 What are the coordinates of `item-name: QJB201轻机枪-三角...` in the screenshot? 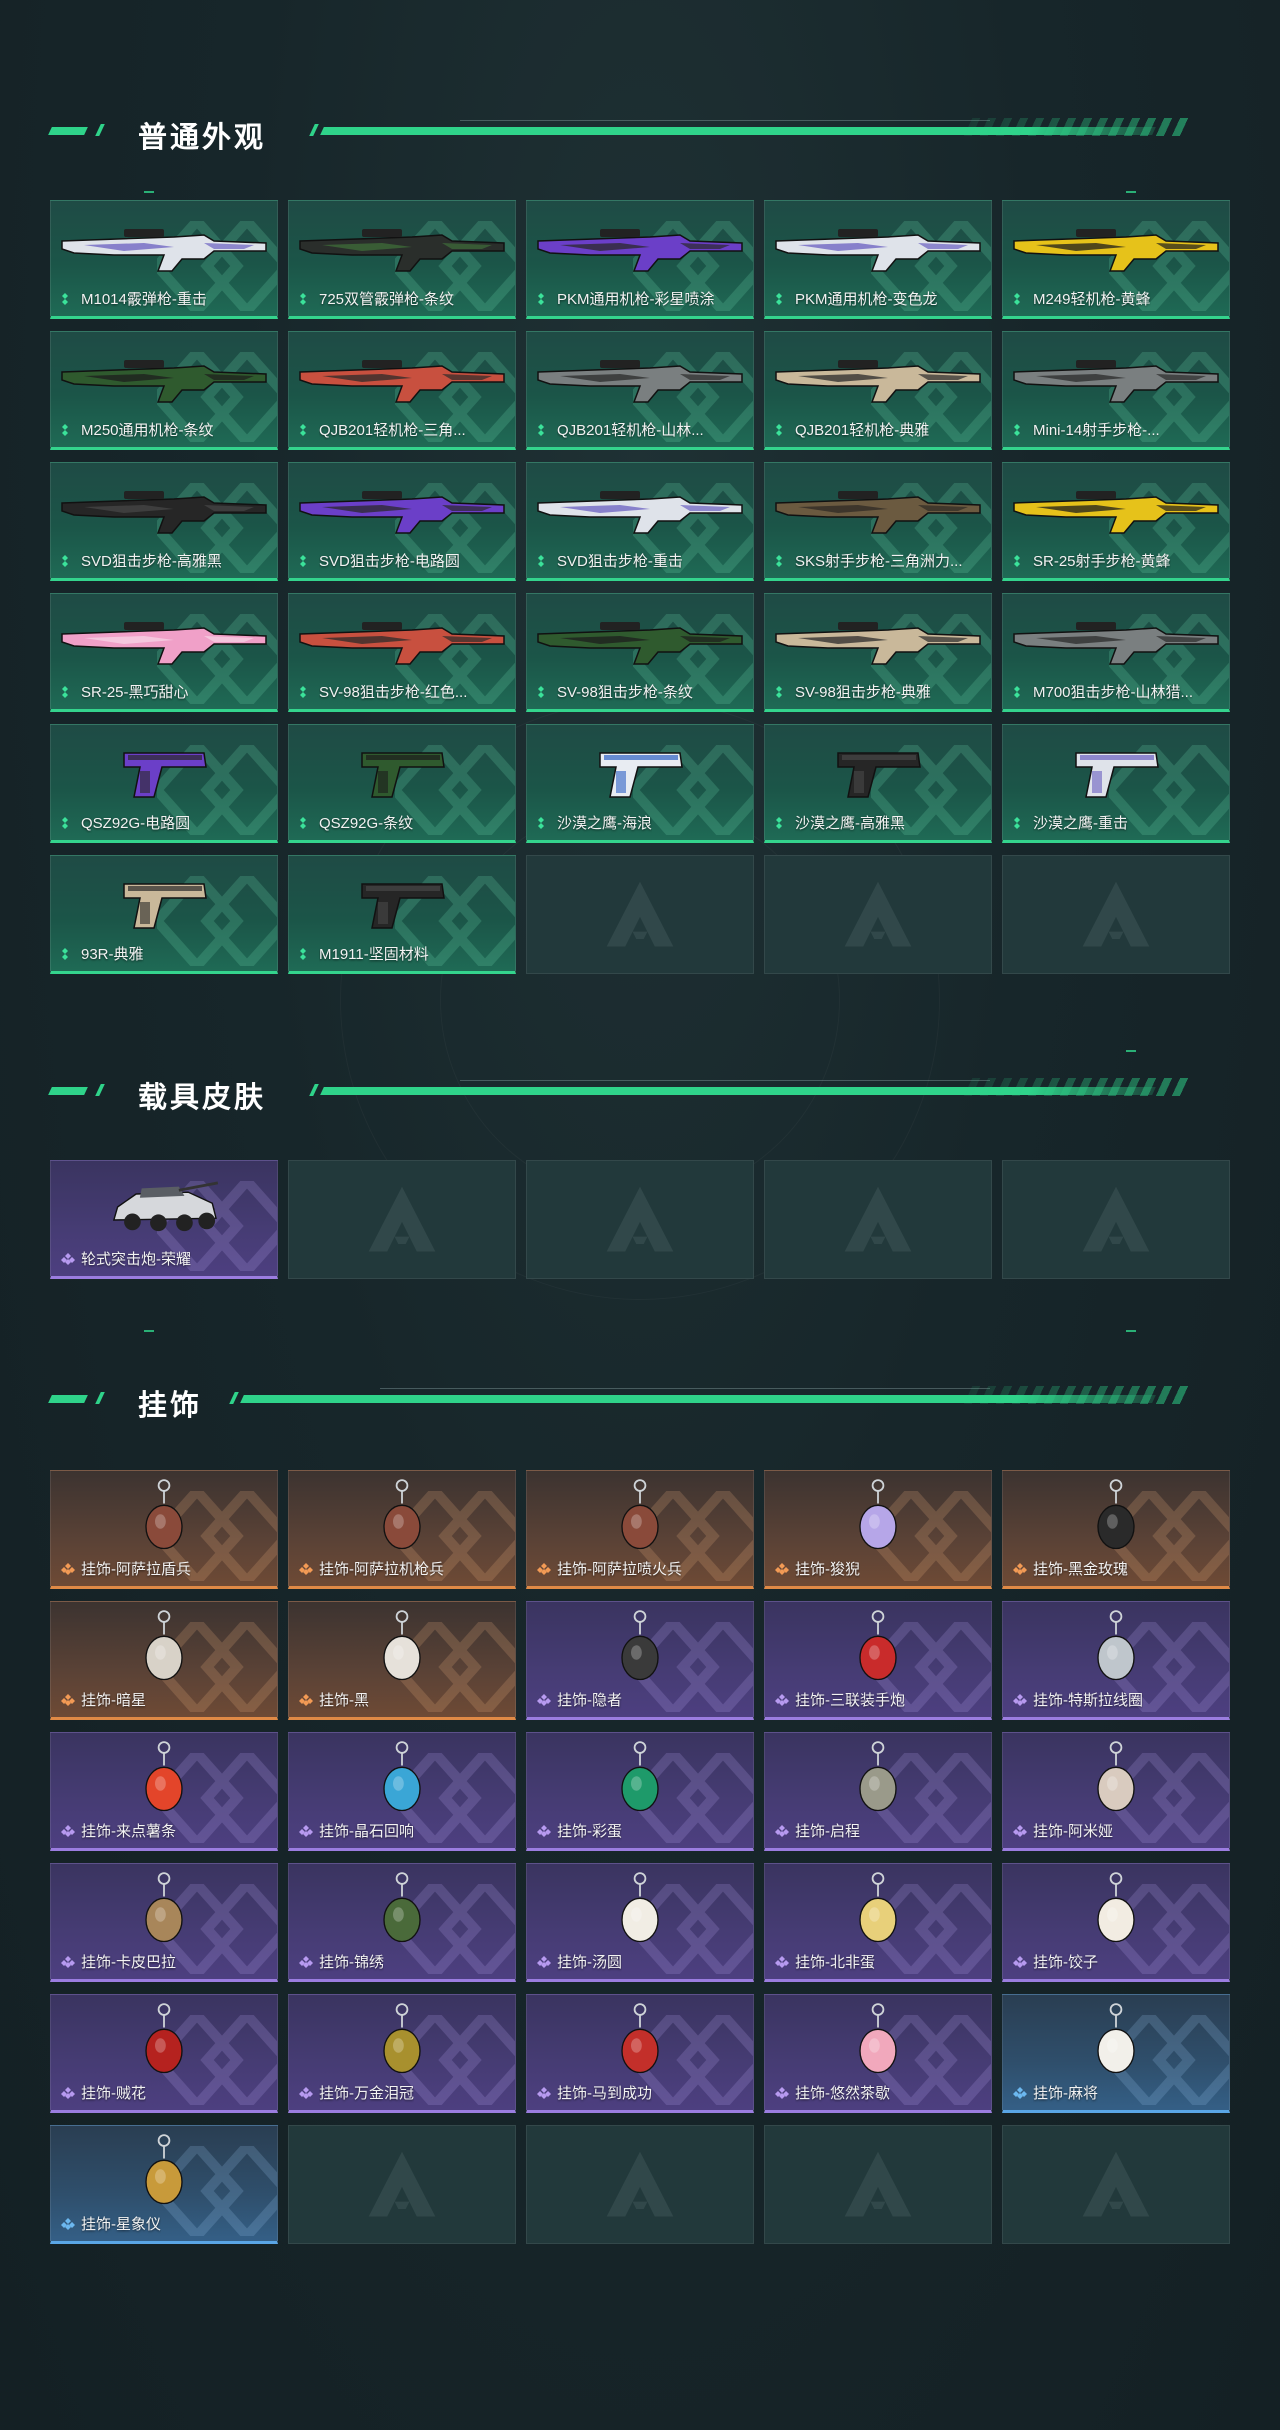 It's located at (392, 430).